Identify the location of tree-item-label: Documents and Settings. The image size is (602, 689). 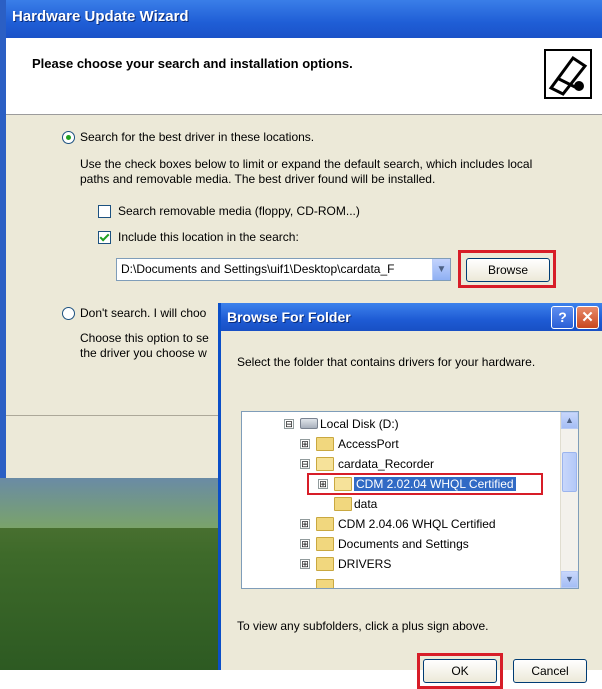
(403, 544).